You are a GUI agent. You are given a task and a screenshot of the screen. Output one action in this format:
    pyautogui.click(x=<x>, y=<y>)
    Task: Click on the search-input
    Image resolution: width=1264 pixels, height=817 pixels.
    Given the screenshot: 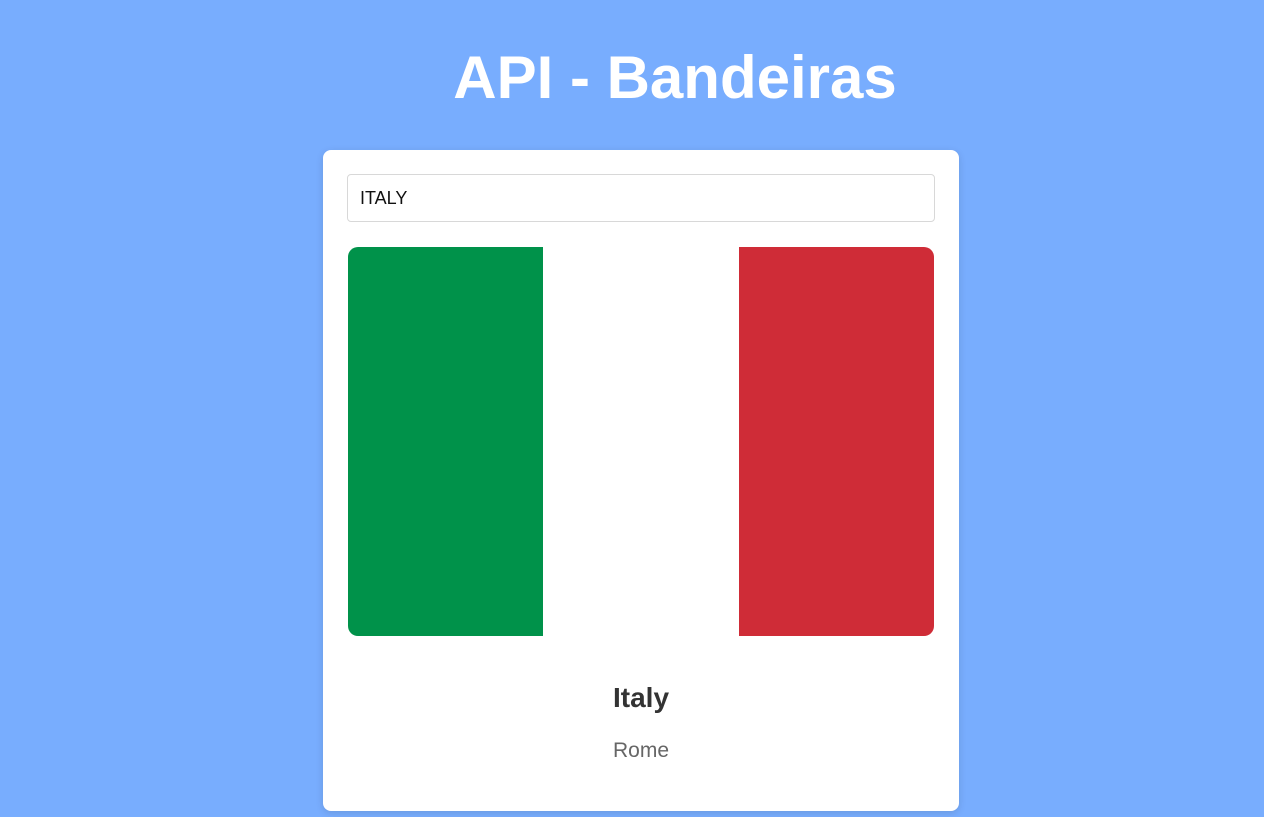 What is the action you would take?
    pyautogui.click(x=641, y=198)
    